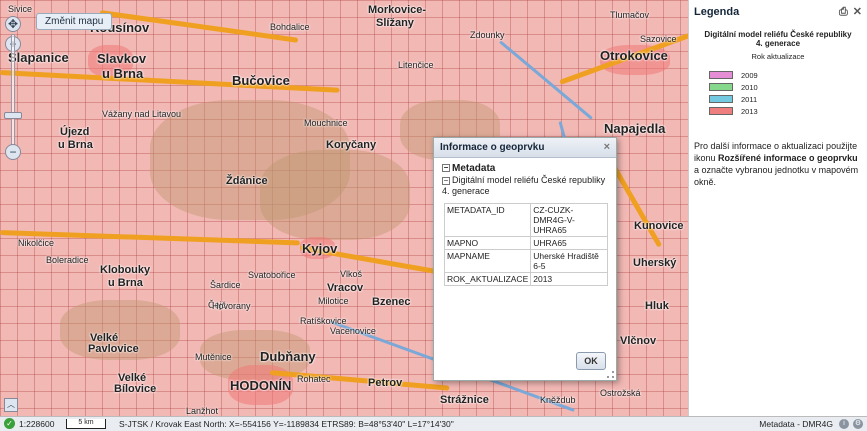  Describe the element at coordinates (620, 393) in the screenshot. I see `map-place-label: Ostrožská` at that location.